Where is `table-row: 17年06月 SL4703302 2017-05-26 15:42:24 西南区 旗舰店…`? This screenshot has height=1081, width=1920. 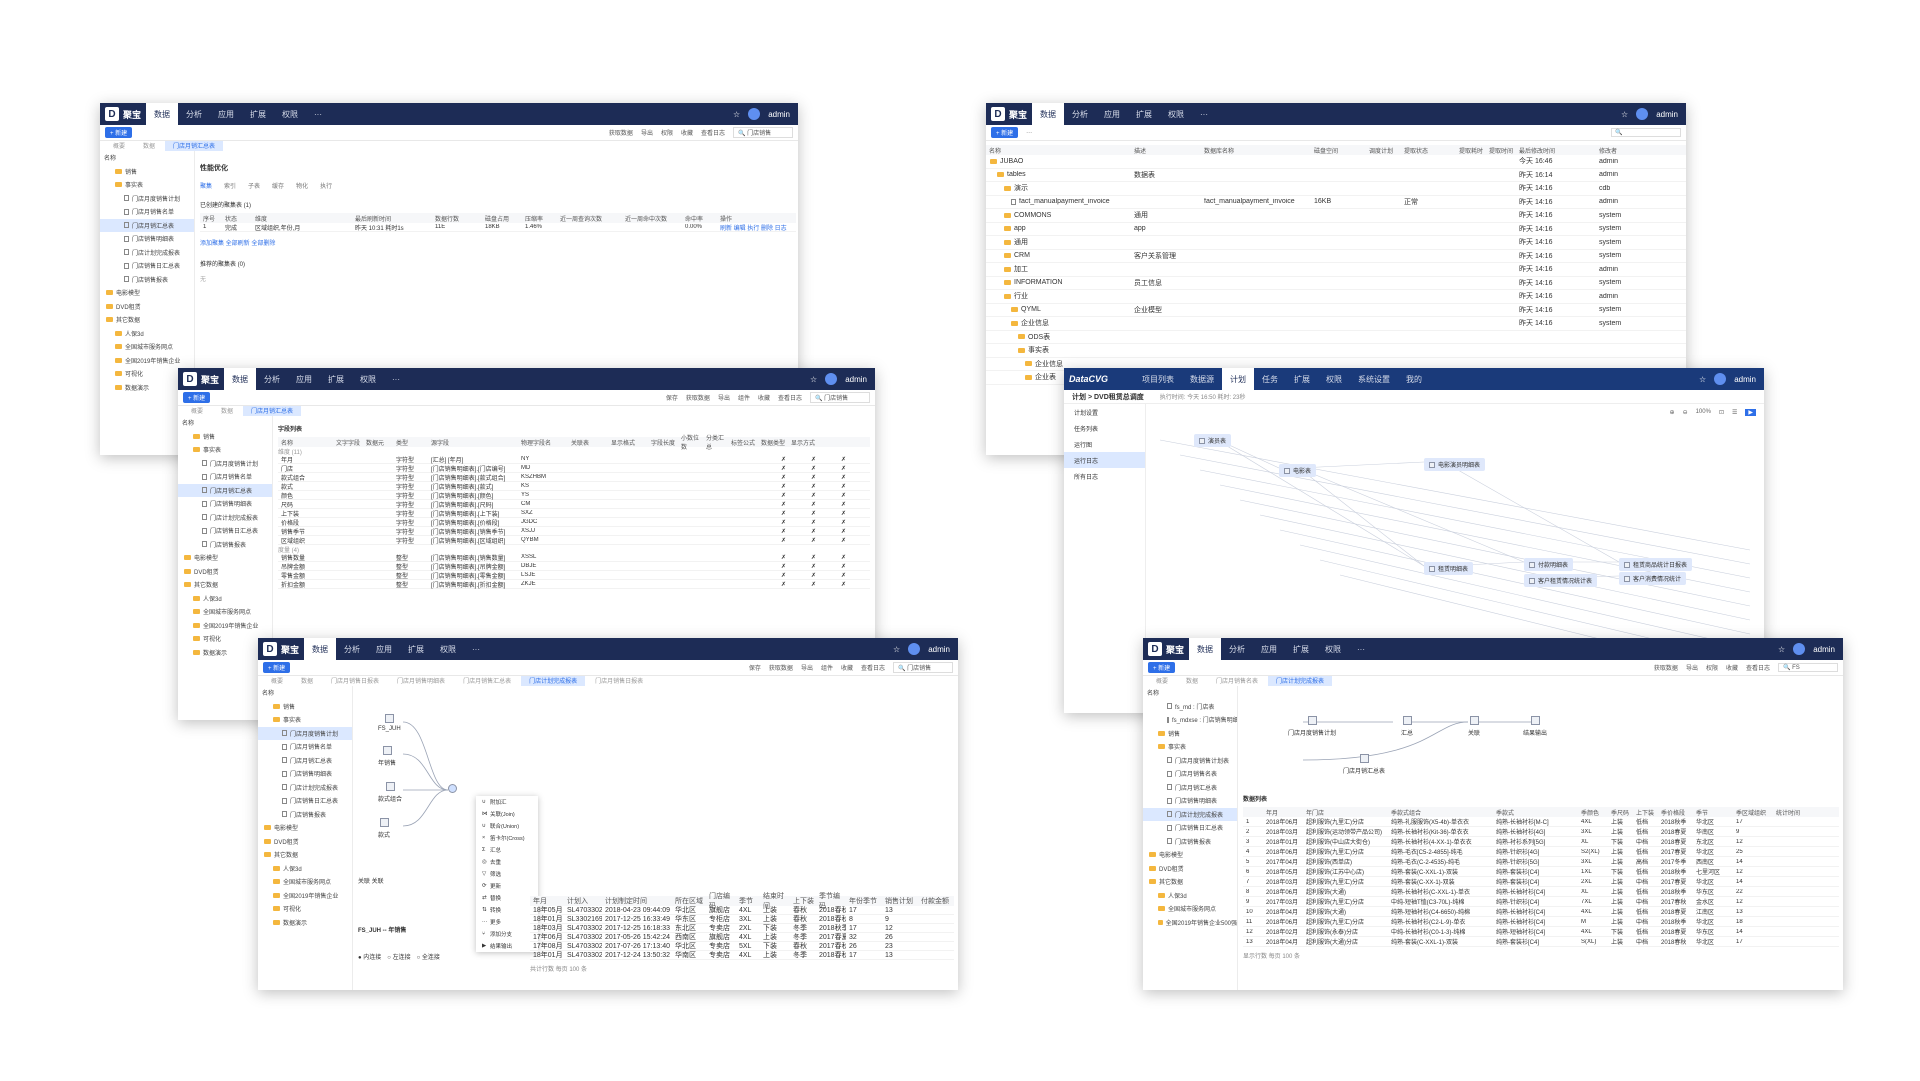
table-row: 17年06月 SL4703302 2017-05-26 15:42:24 西南区 旗舰店… is located at coordinates (742, 937).